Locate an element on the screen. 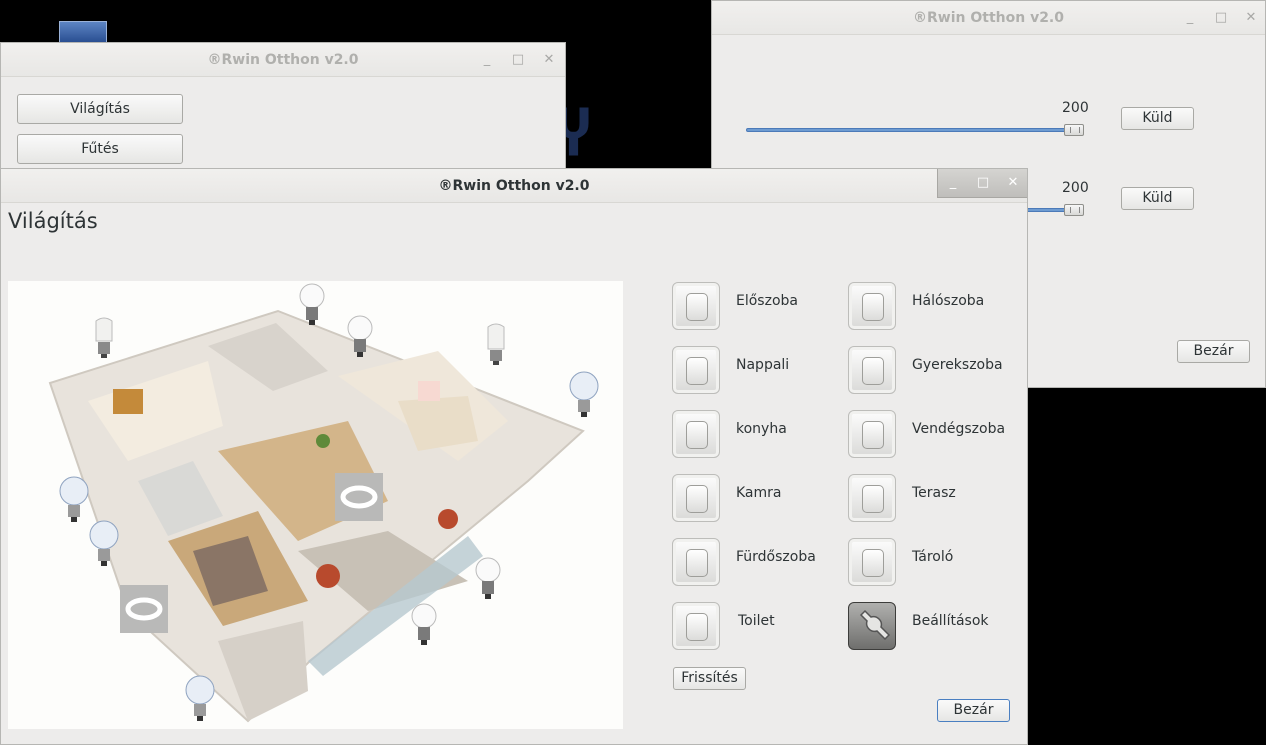  room-label: Vendégszoba is located at coordinates (959, 429).